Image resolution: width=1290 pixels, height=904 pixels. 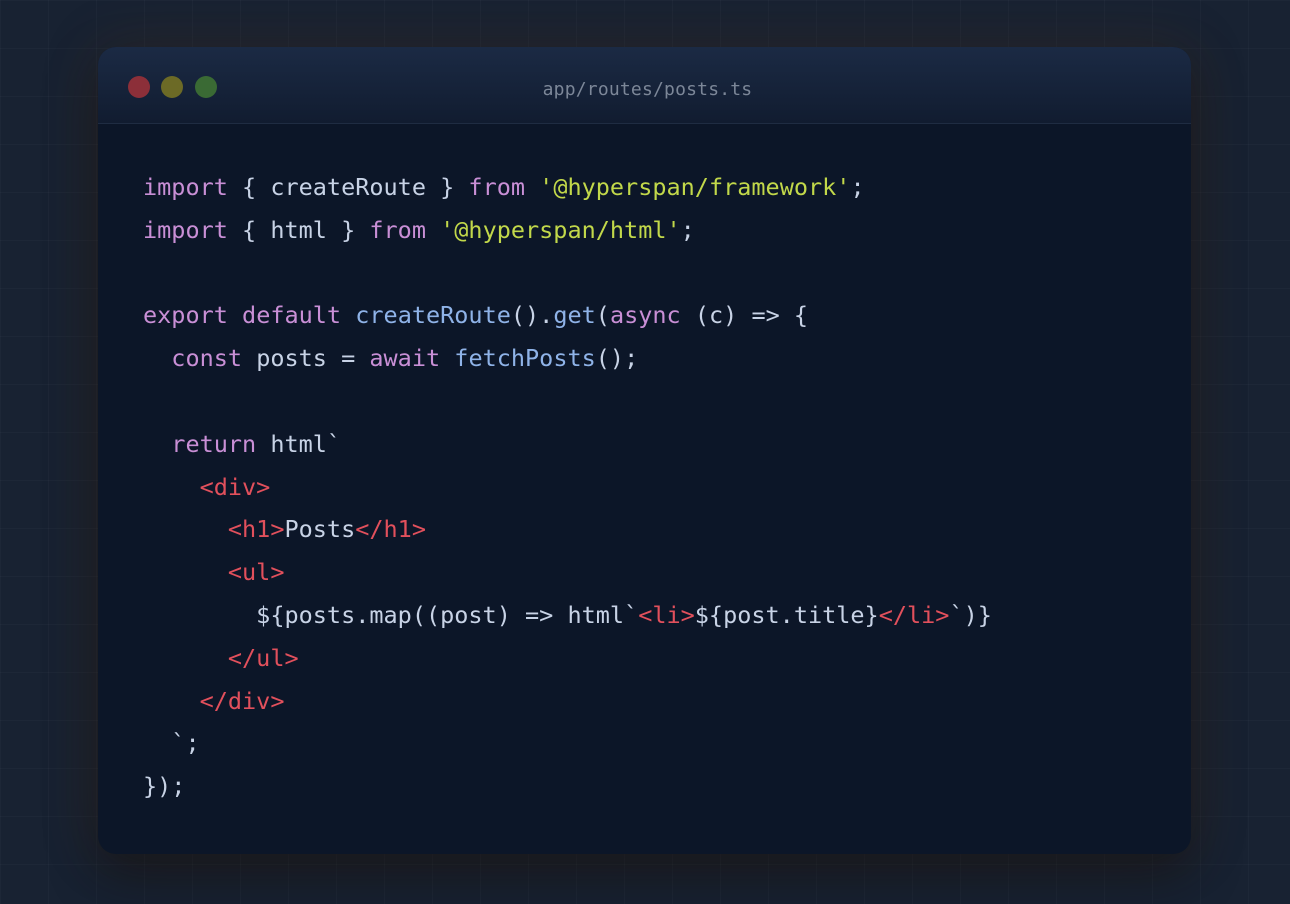 What do you see at coordinates (617, 358) in the screenshot?
I see `code-token: ();` at bounding box center [617, 358].